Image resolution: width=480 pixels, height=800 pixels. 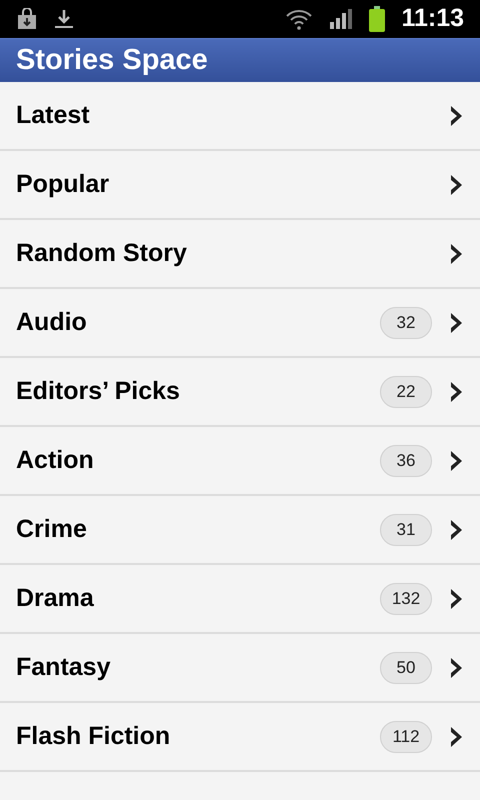 What do you see at coordinates (240, 185) in the screenshot?
I see `menu-row: Popular` at bounding box center [240, 185].